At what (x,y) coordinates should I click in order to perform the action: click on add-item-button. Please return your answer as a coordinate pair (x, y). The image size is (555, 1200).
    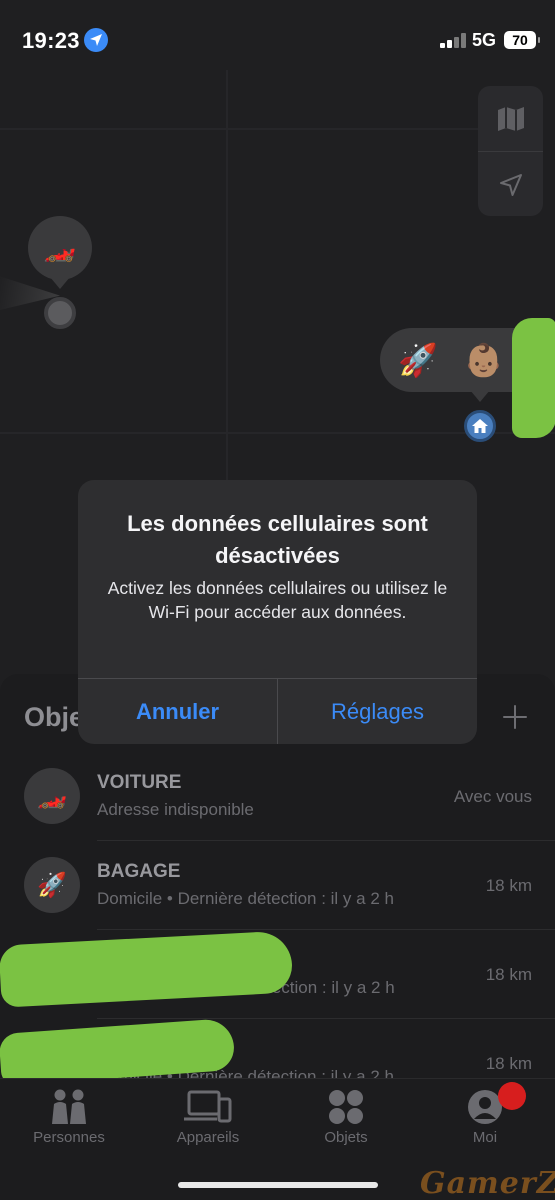
    Looking at the image, I should click on (515, 717).